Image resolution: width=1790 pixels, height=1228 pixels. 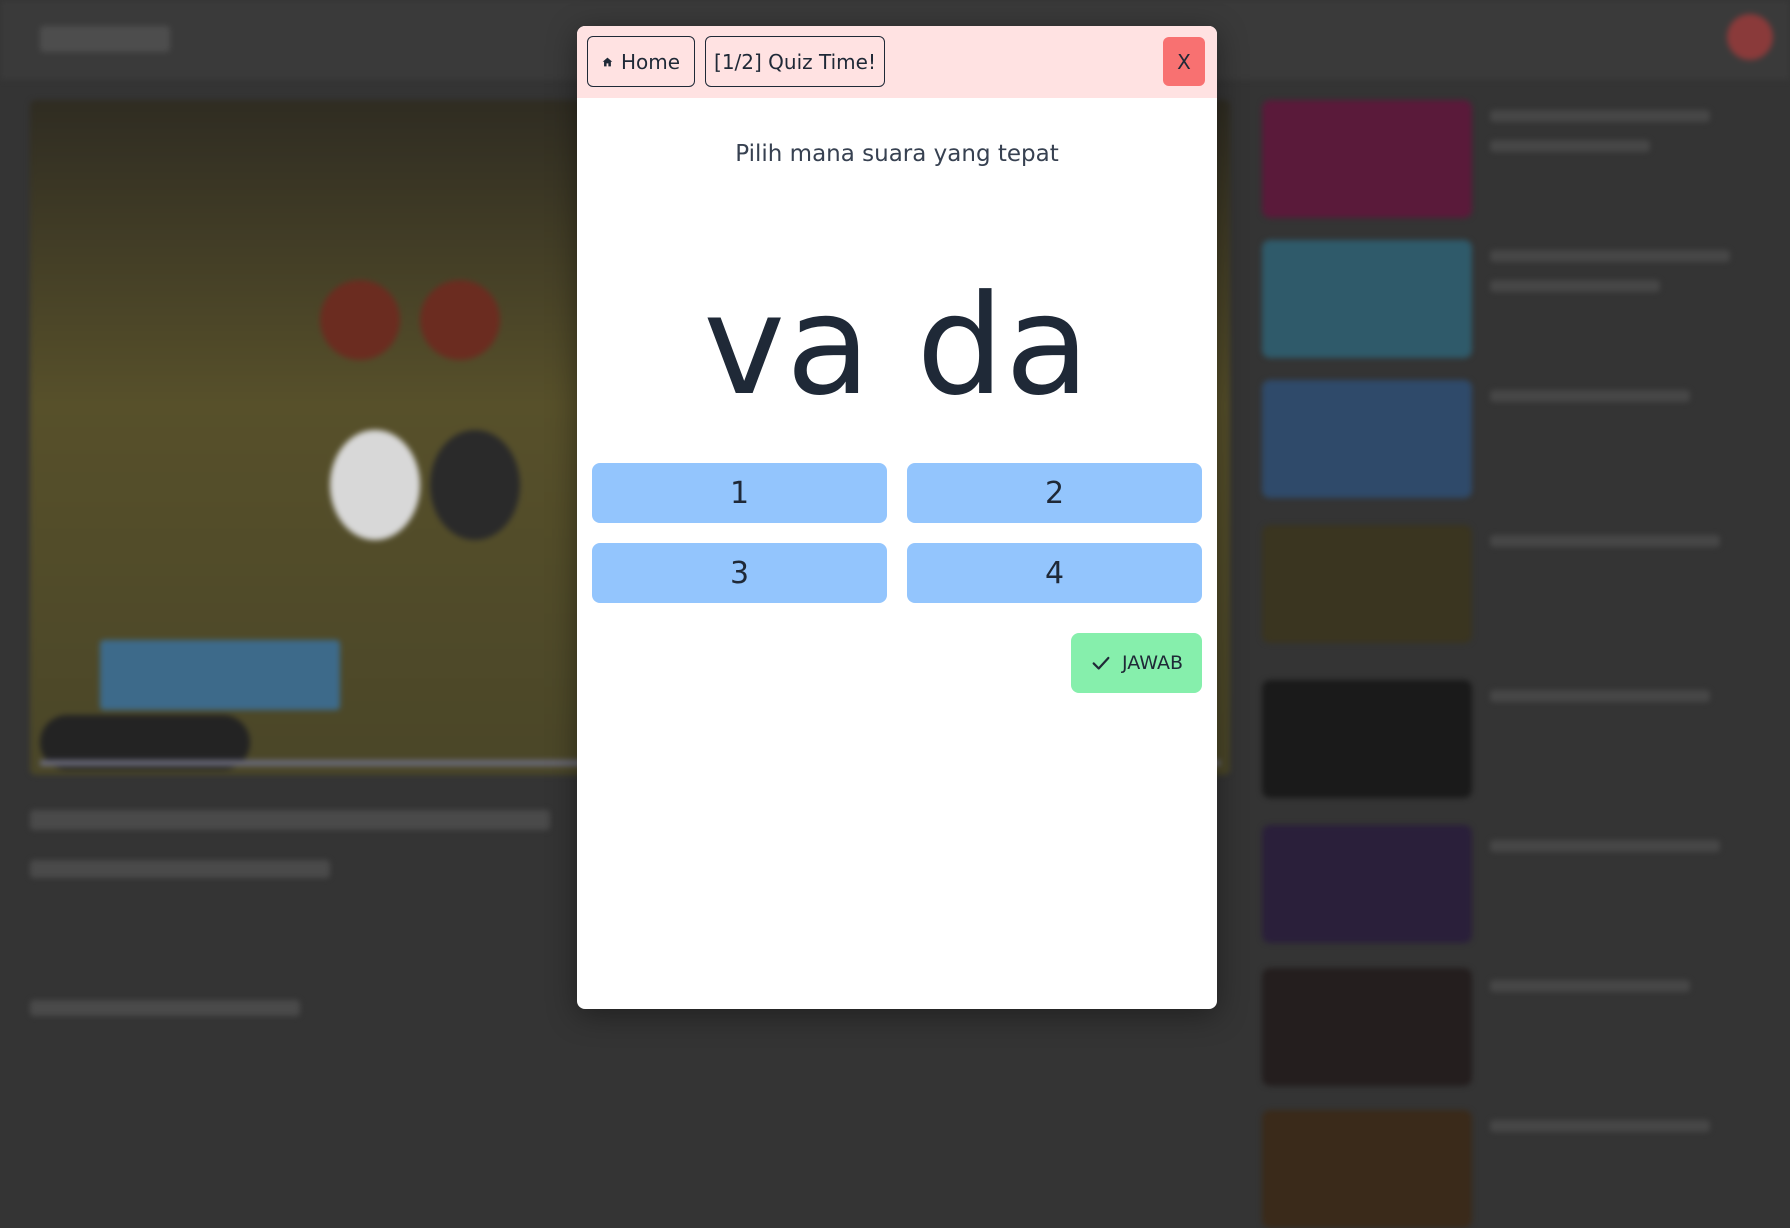 What do you see at coordinates (1101, 663) in the screenshot?
I see `check-icon` at bounding box center [1101, 663].